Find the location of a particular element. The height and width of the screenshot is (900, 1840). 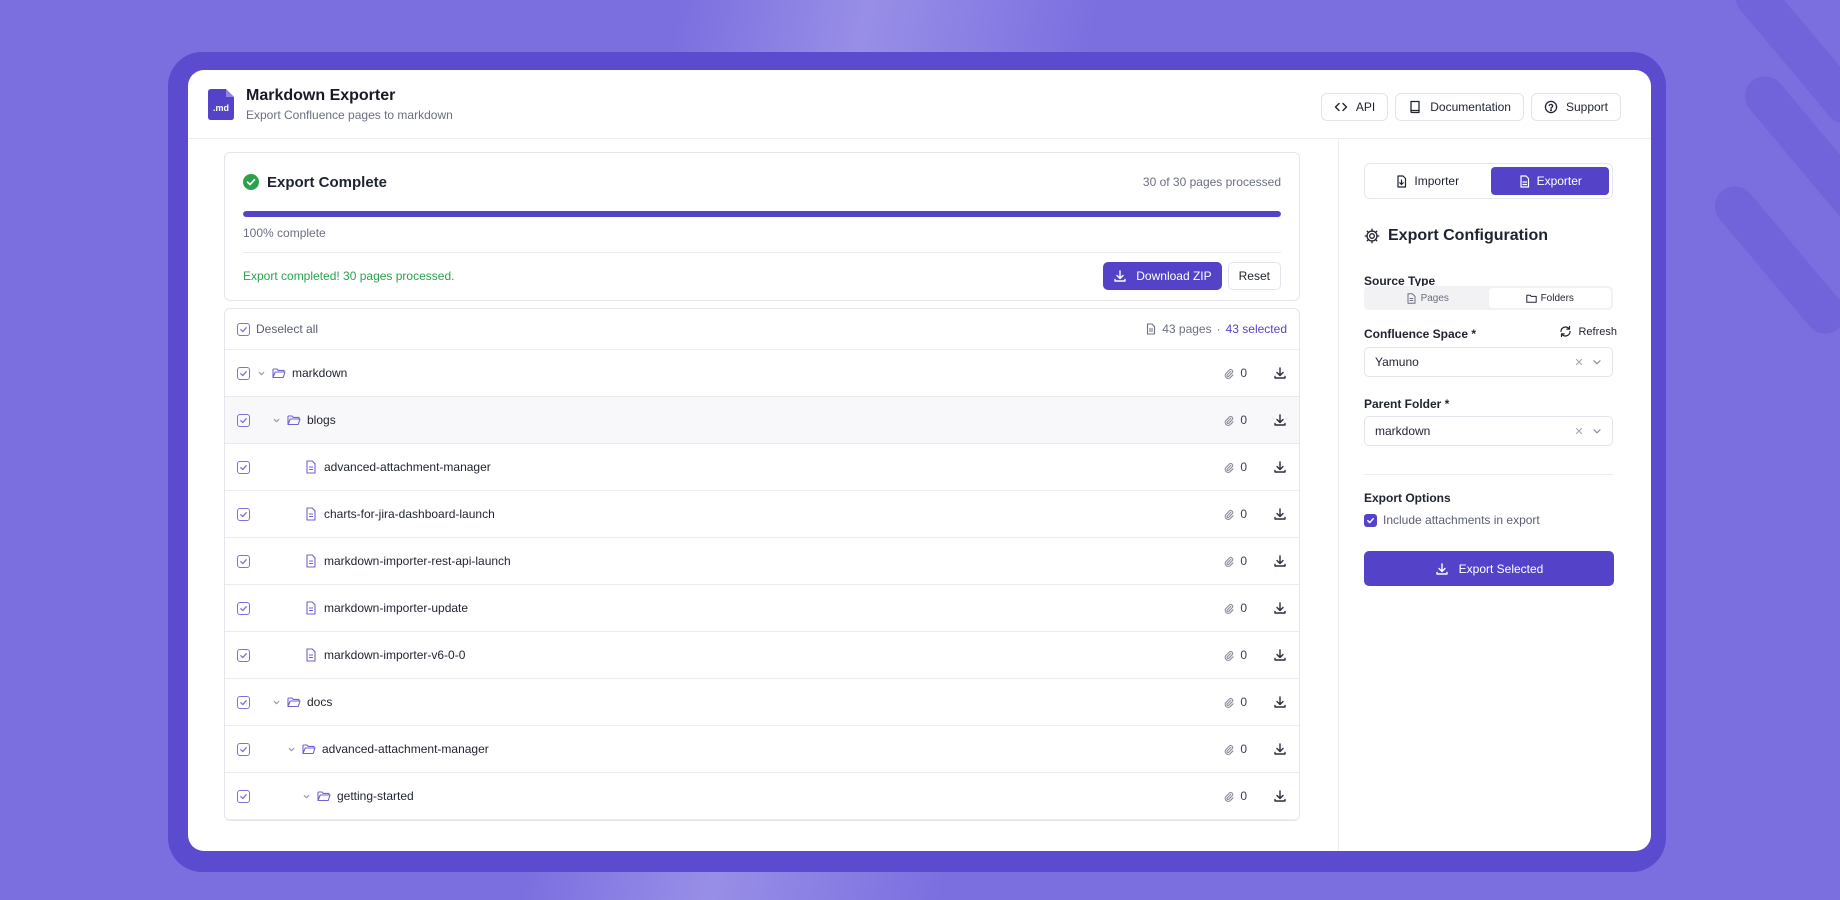

confluence-space-select: Yamuno is located at coordinates (1488, 362).